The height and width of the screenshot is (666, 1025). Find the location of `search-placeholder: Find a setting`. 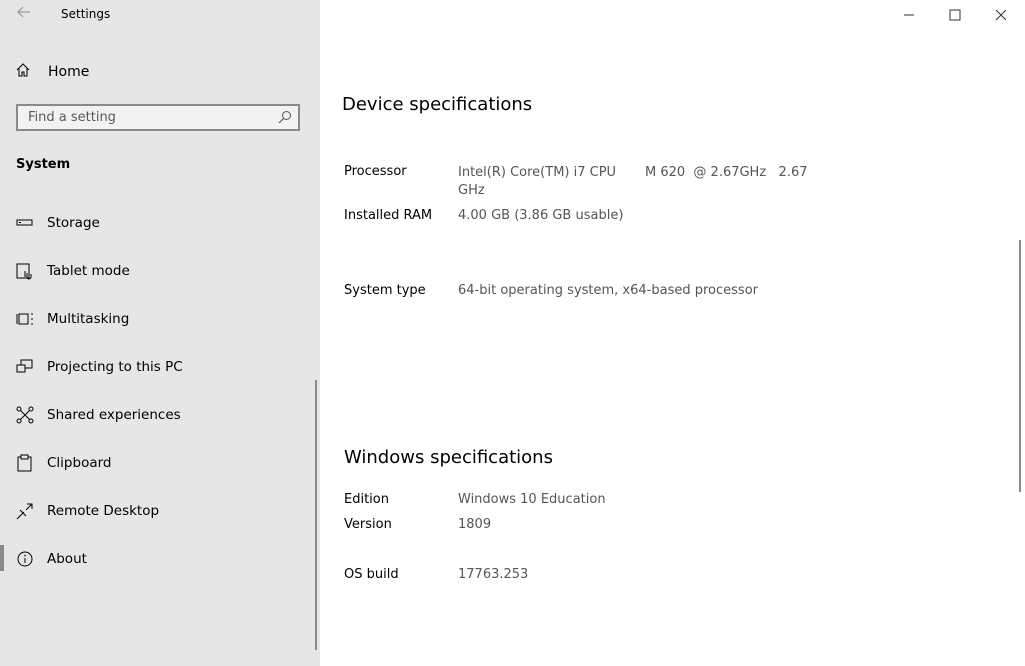

search-placeholder: Find a setting is located at coordinates (72, 117).